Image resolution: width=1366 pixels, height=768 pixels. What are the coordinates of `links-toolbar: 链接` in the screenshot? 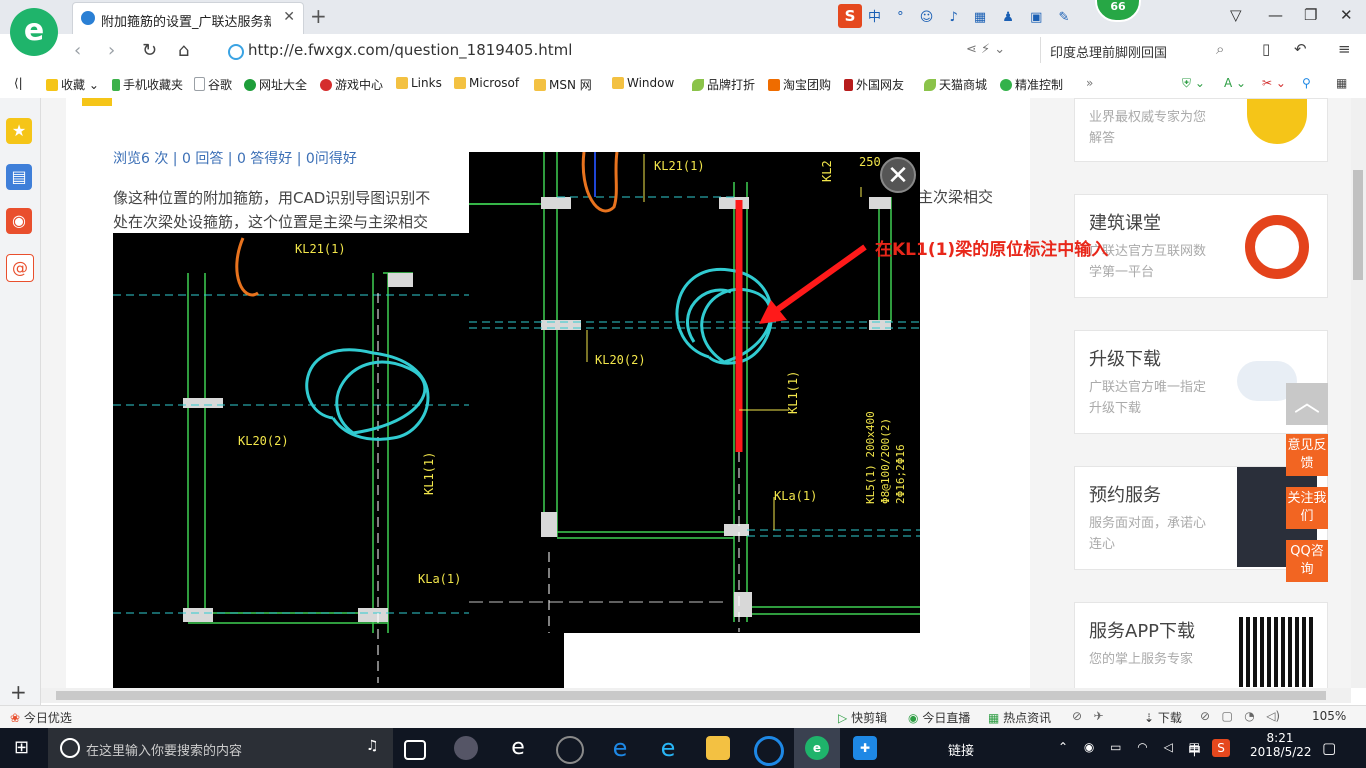 It's located at (961, 749).